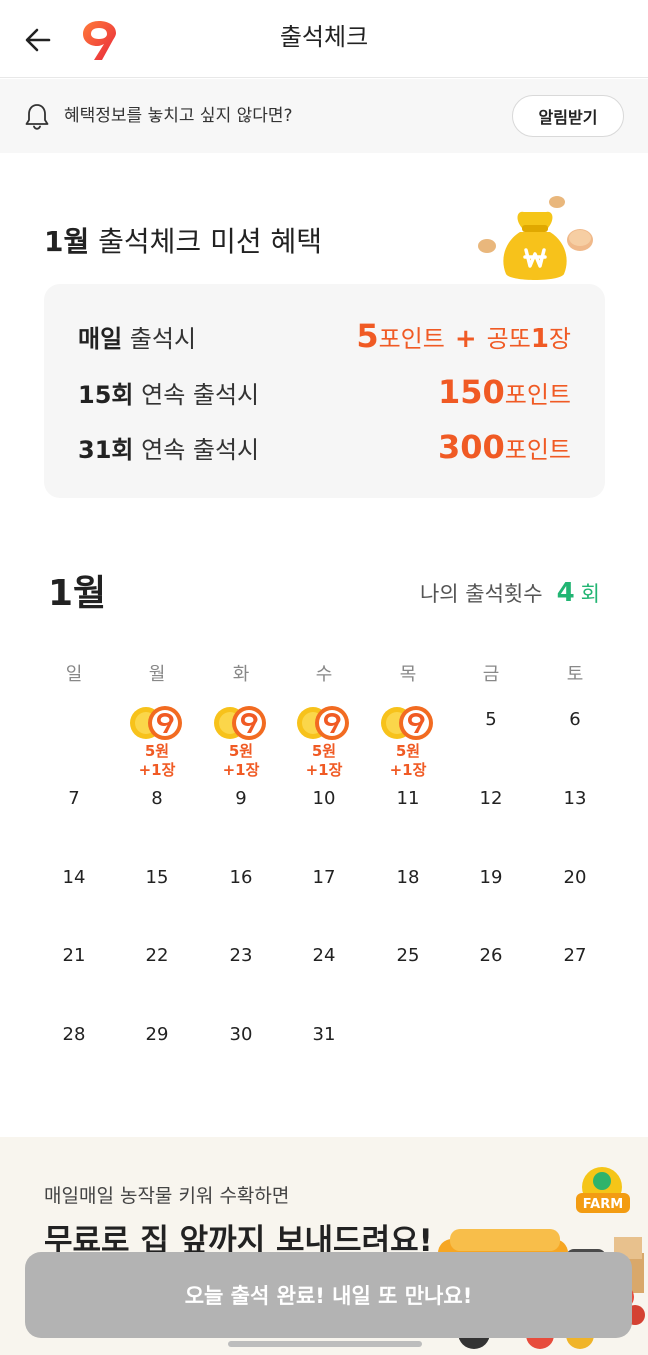 The height and width of the screenshot is (1355, 648). Describe the element at coordinates (481, 594) in the screenshot. I see `attendance-count-label: 나의 출석횟수` at that location.